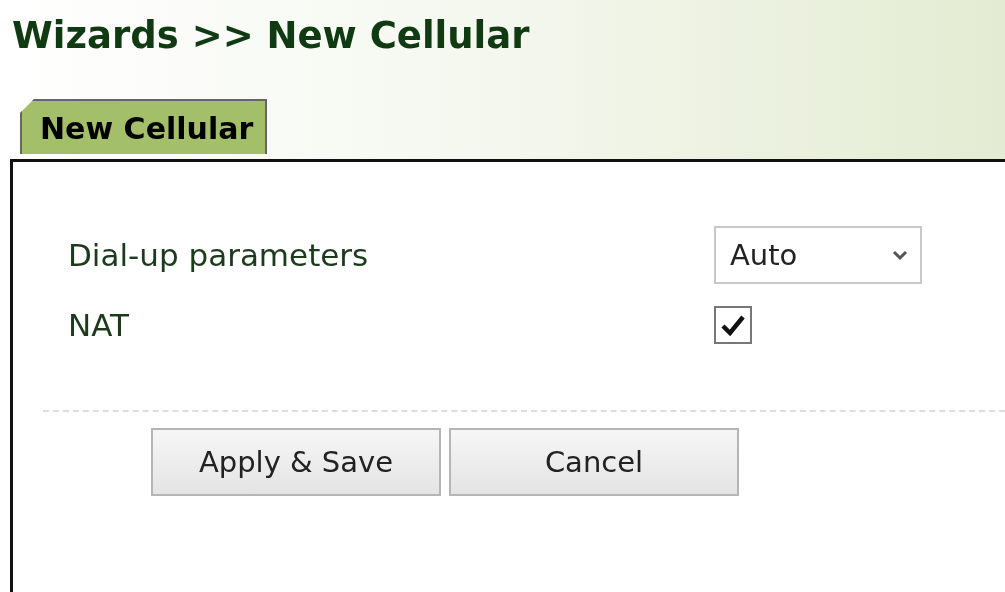  What do you see at coordinates (594, 462) in the screenshot?
I see `action-button: Cancel` at bounding box center [594, 462].